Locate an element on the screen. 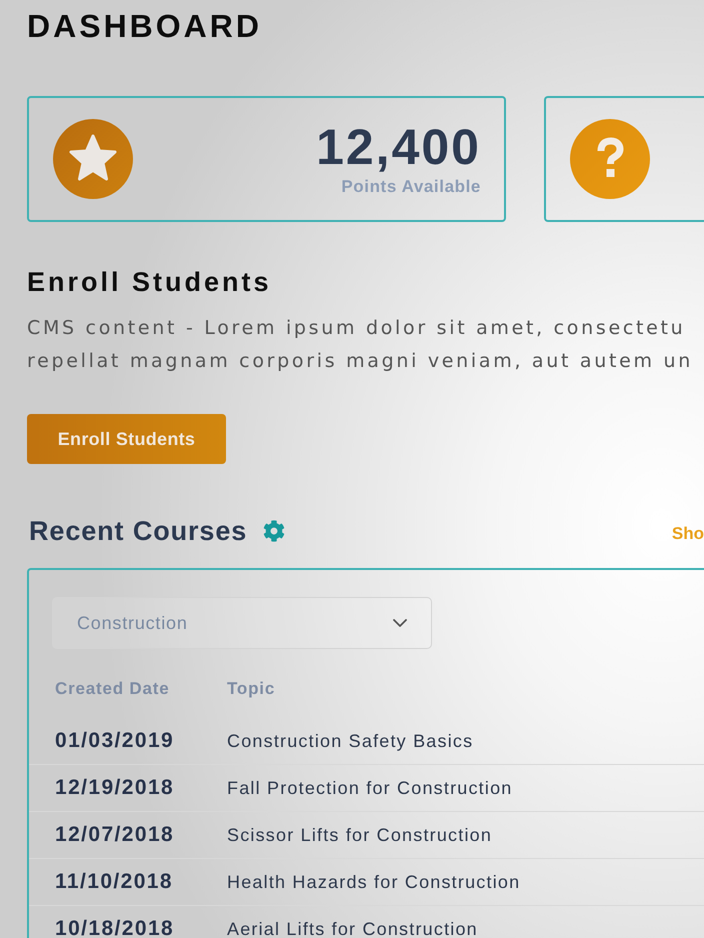  date-cell: 01/03/2019 is located at coordinates (114, 741).